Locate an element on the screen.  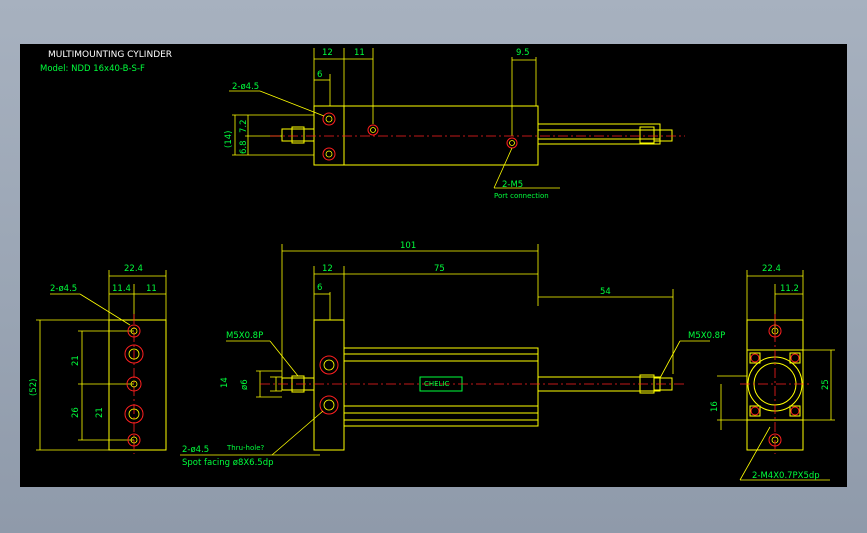
front-dim-12: 12 is located at coordinates (327, 269).